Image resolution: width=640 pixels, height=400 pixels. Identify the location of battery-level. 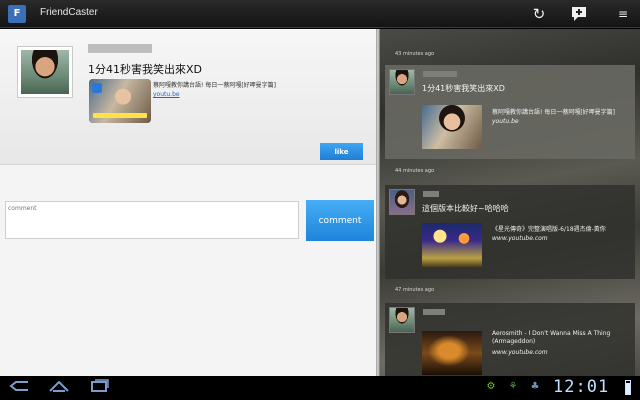
(628, 388).